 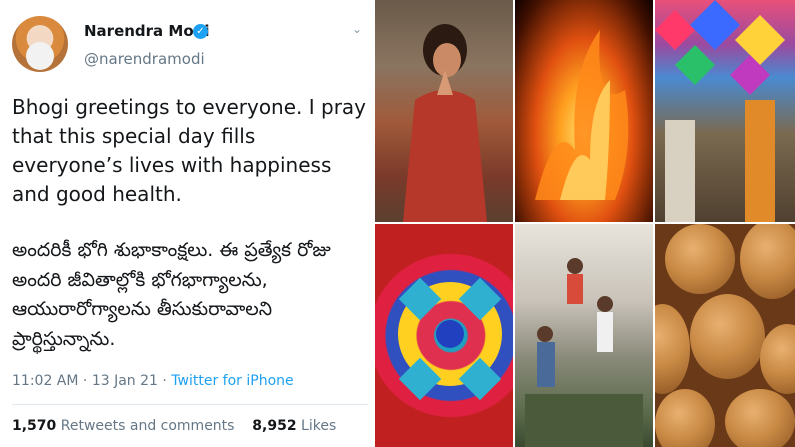 I want to click on likes-count: 8,952, so click(x=274, y=426).